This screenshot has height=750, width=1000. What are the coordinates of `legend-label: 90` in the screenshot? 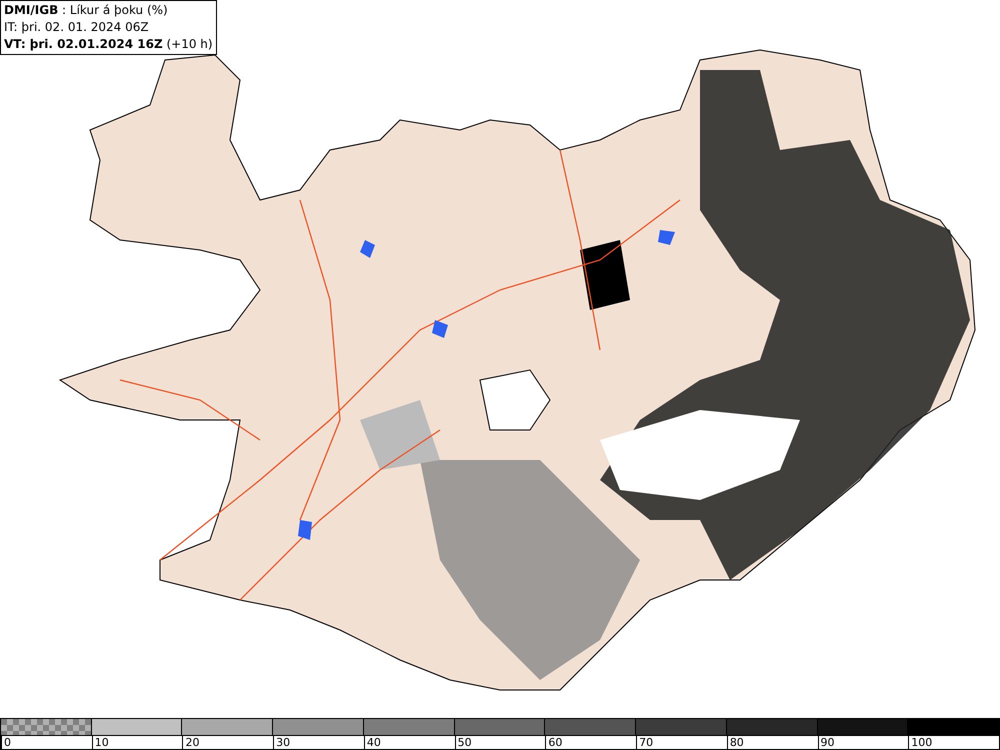 It's located at (827, 742).